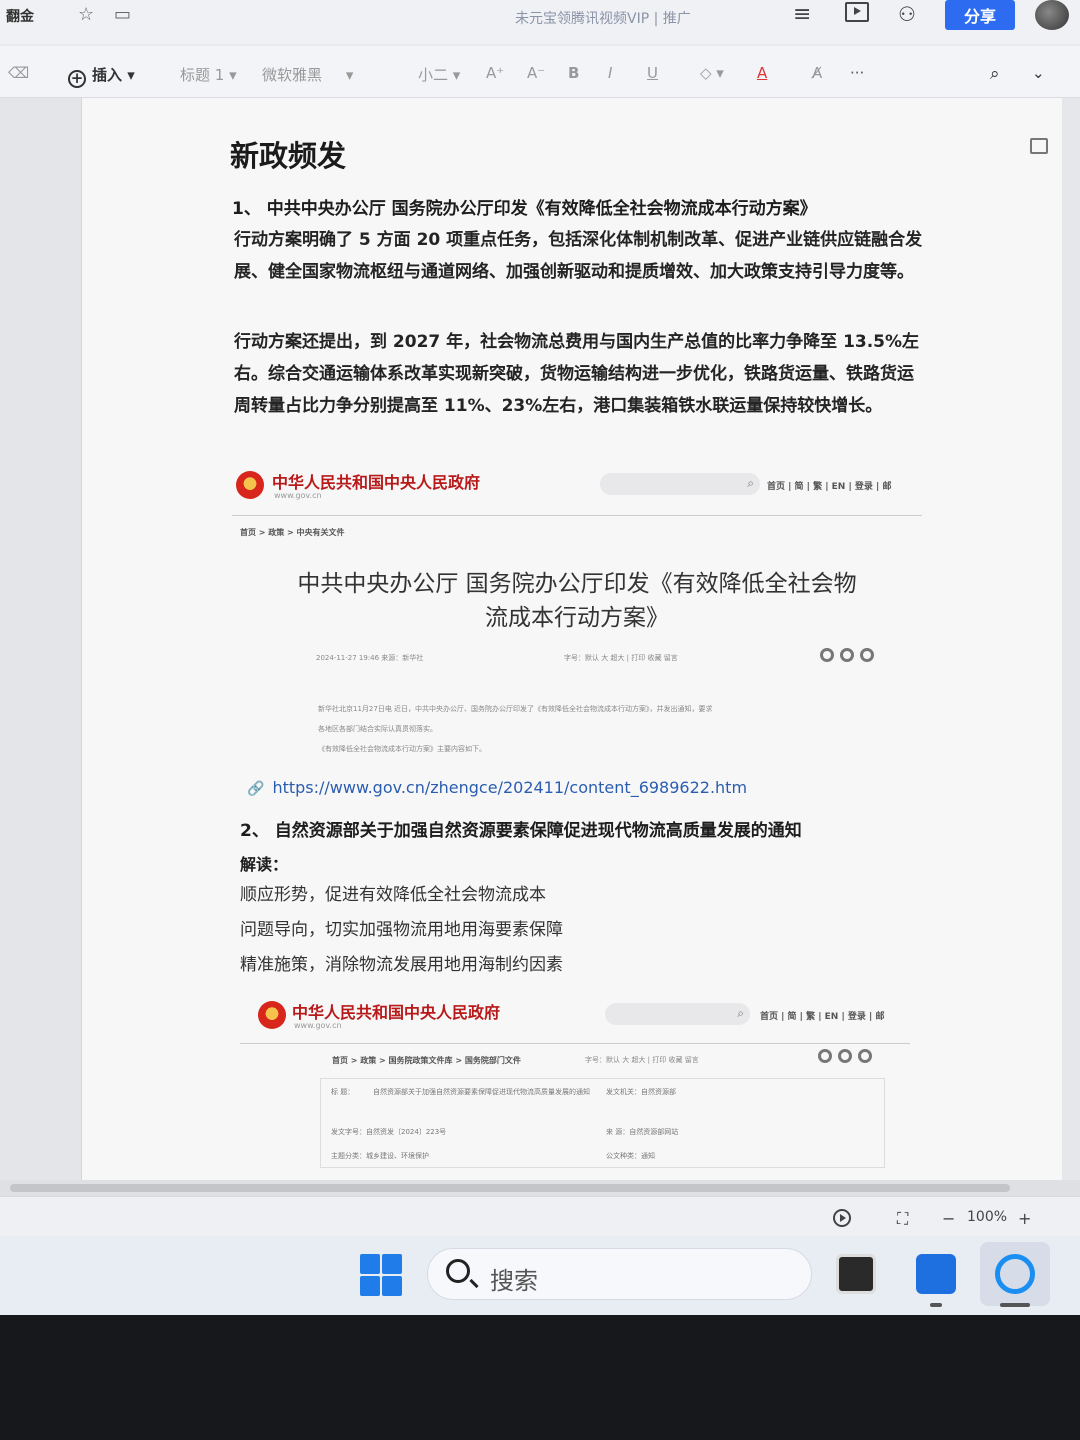 The height and width of the screenshot is (1440, 1080). I want to click on eraser-icon: ⌫, so click(18, 73).